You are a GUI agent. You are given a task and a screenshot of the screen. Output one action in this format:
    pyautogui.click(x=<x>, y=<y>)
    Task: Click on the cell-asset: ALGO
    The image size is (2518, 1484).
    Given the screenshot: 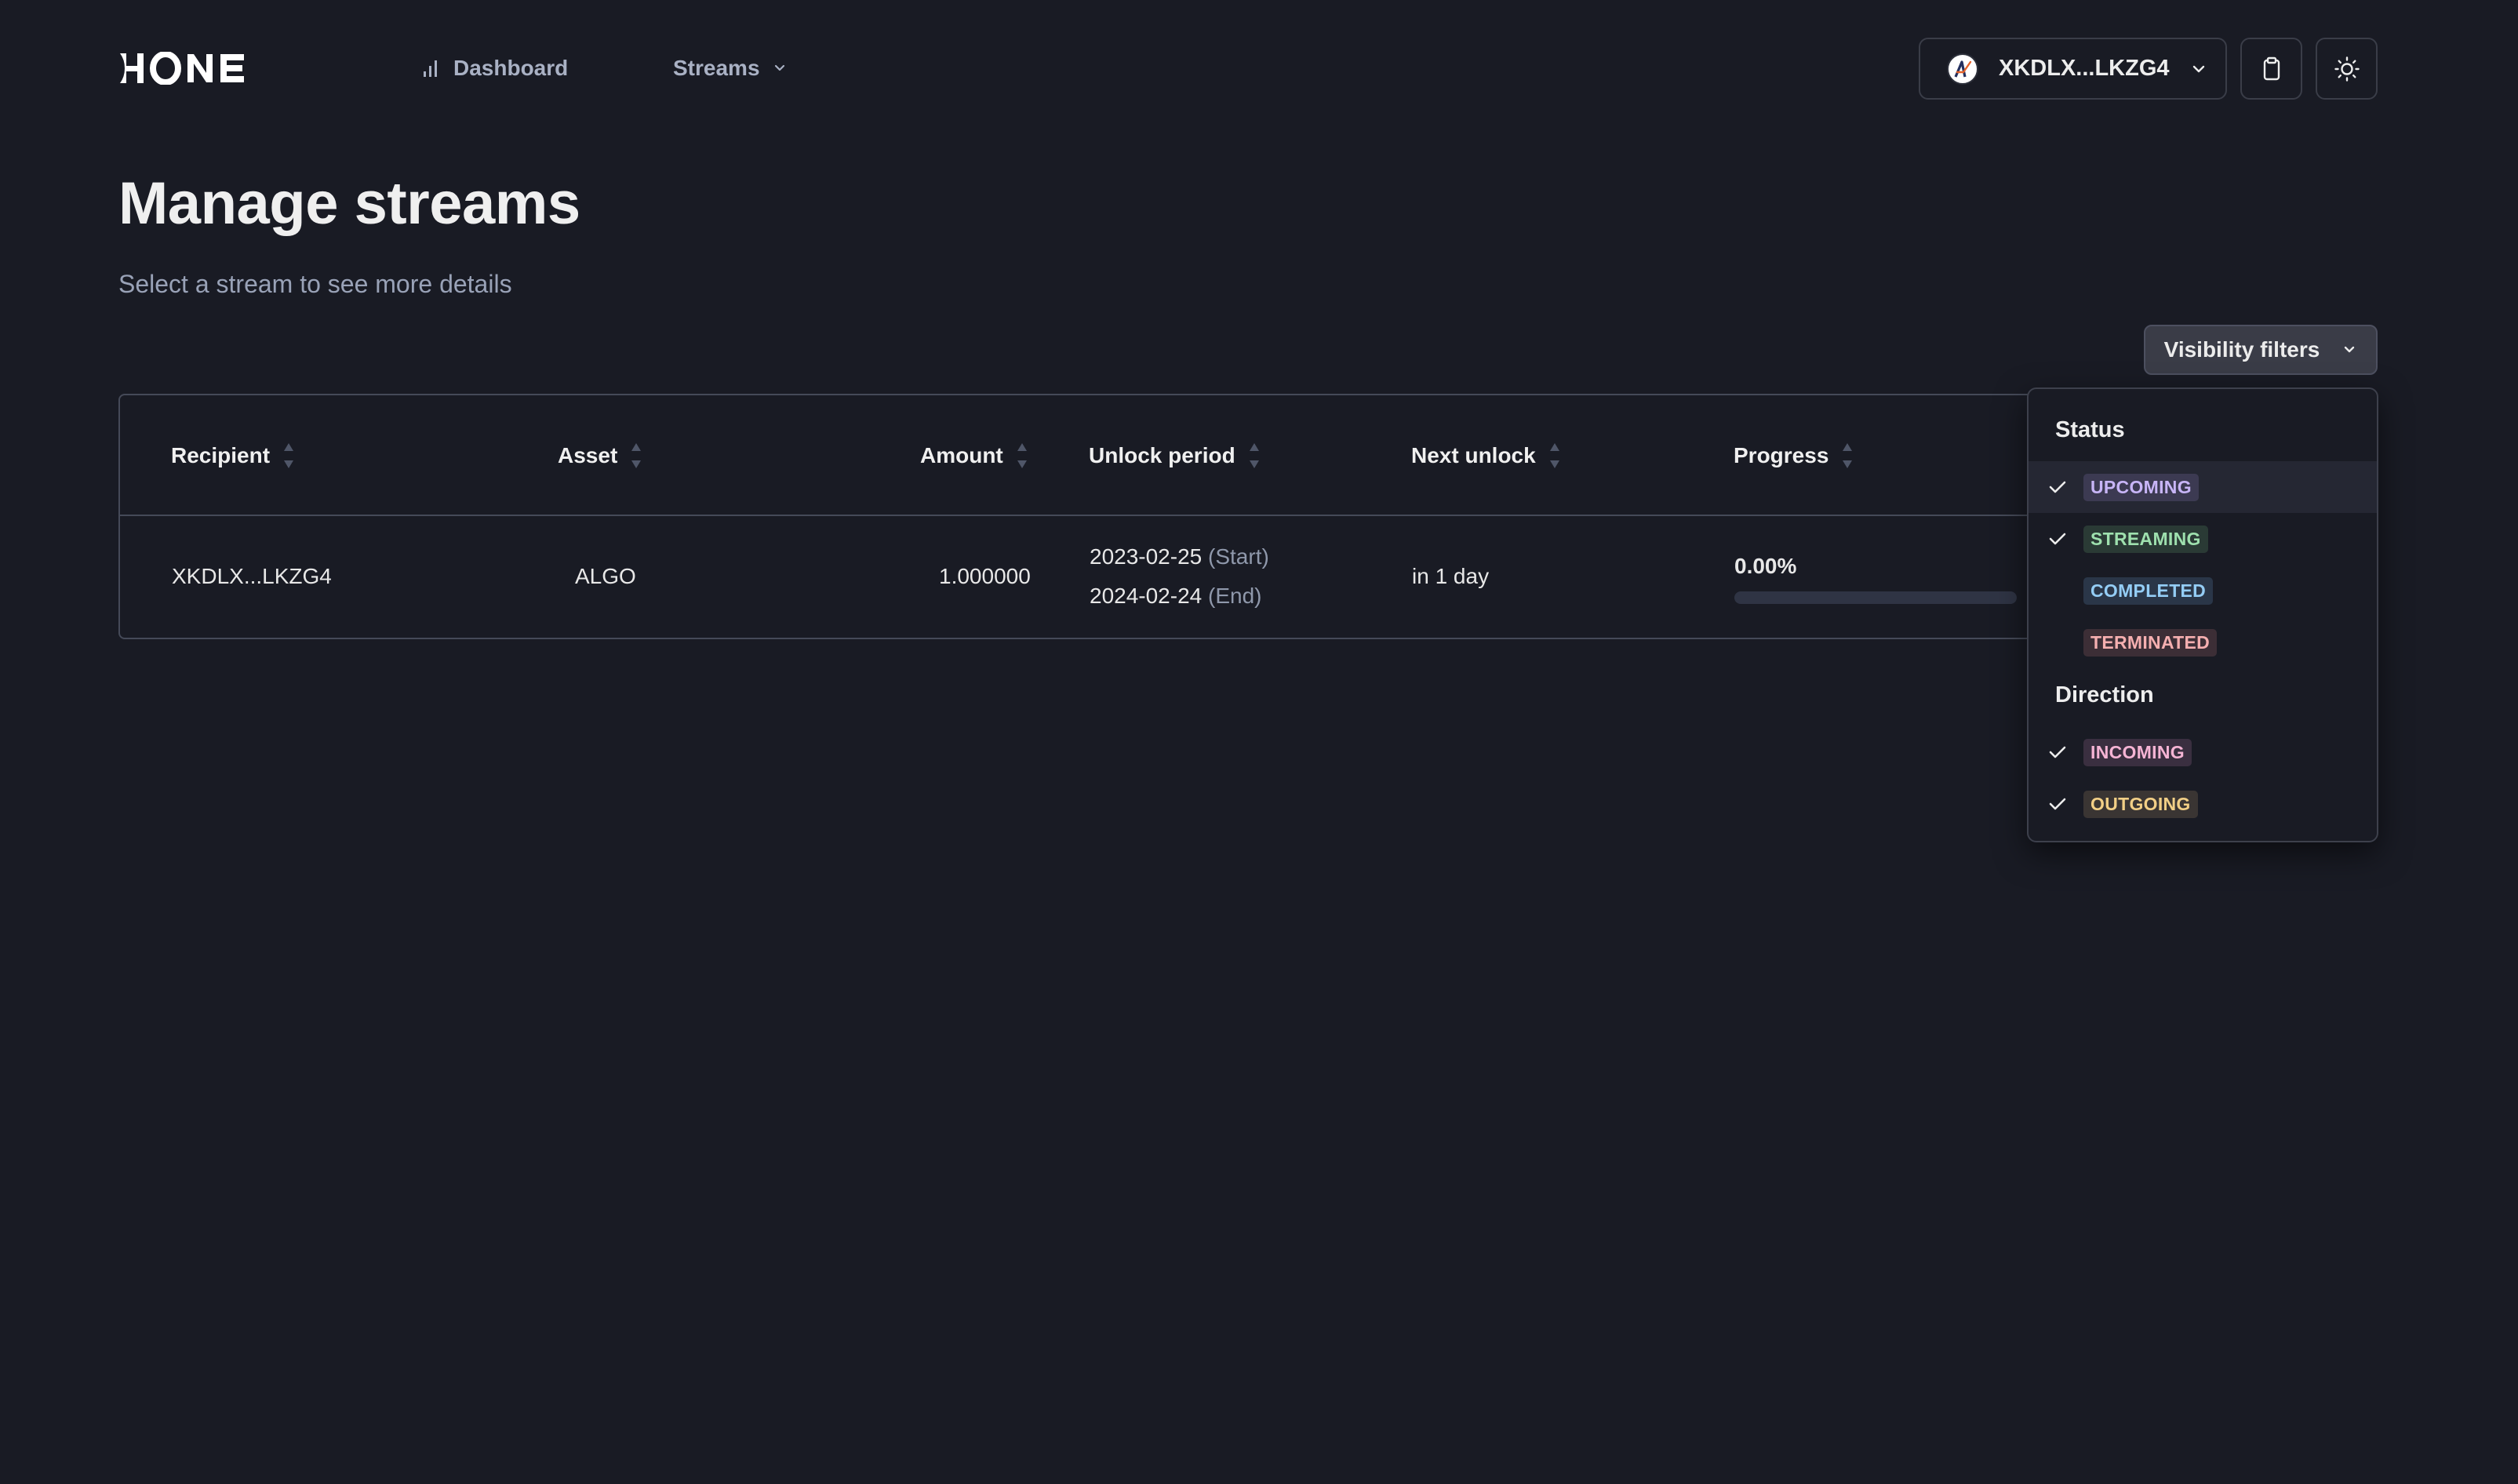 What is the action you would take?
    pyautogui.click(x=606, y=576)
    